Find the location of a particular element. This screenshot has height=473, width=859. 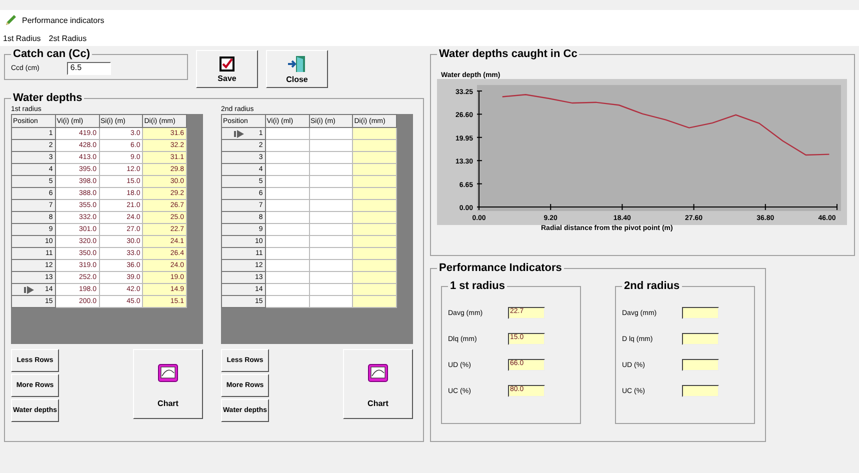

save-button: Save is located at coordinates (227, 69).